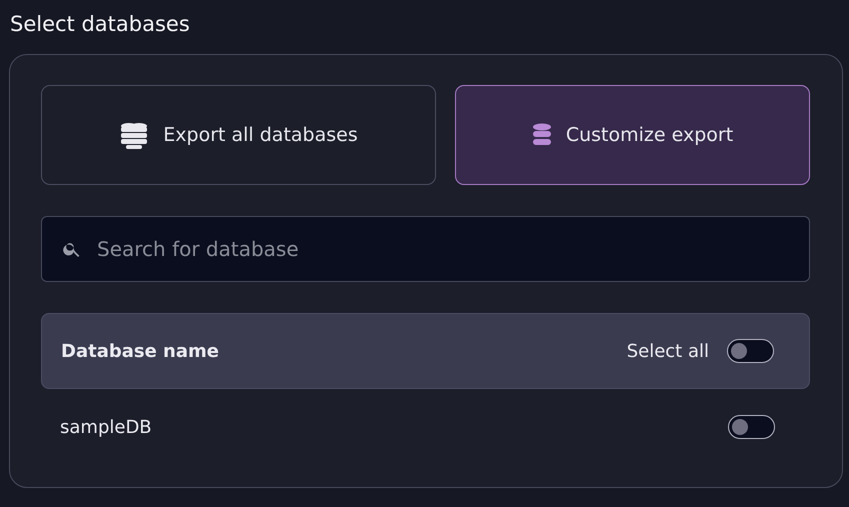 This screenshot has height=507, width=849. What do you see at coordinates (134, 135) in the screenshot?
I see `database-stack-icon` at bounding box center [134, 135].